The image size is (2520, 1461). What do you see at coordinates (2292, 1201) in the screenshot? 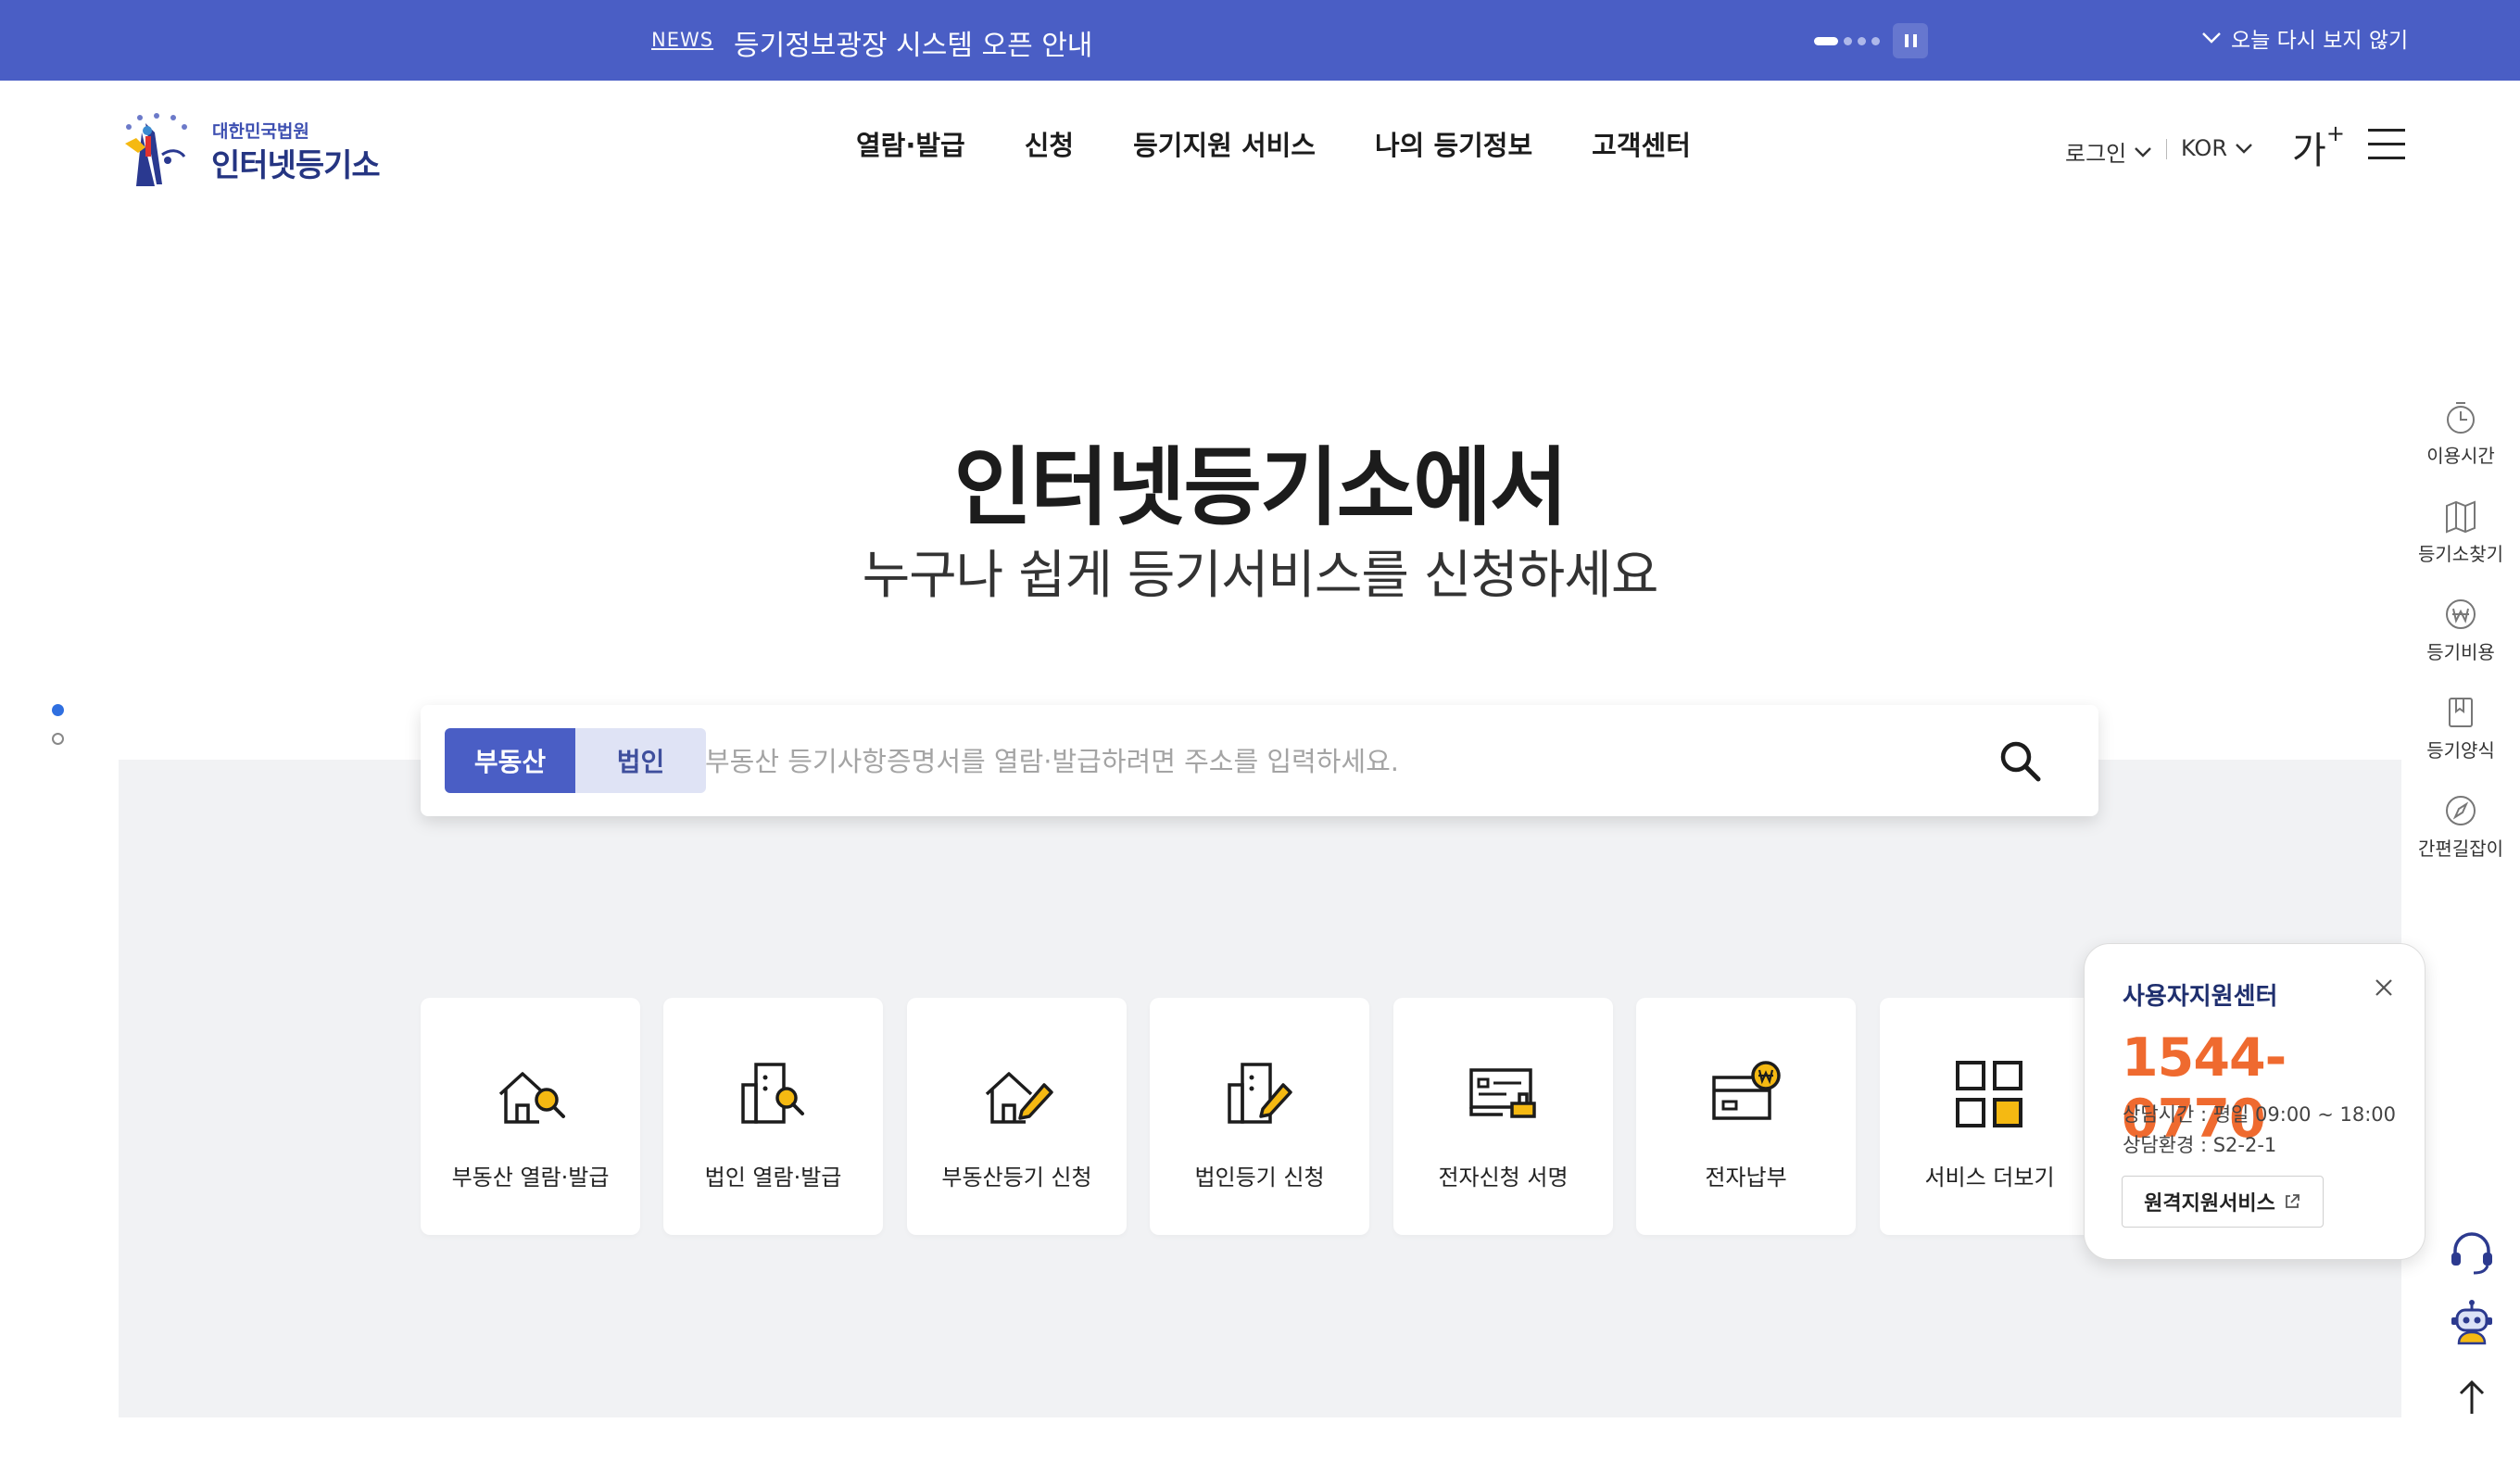
I see `external-link-icon` at bounding box center [2292, 1201].